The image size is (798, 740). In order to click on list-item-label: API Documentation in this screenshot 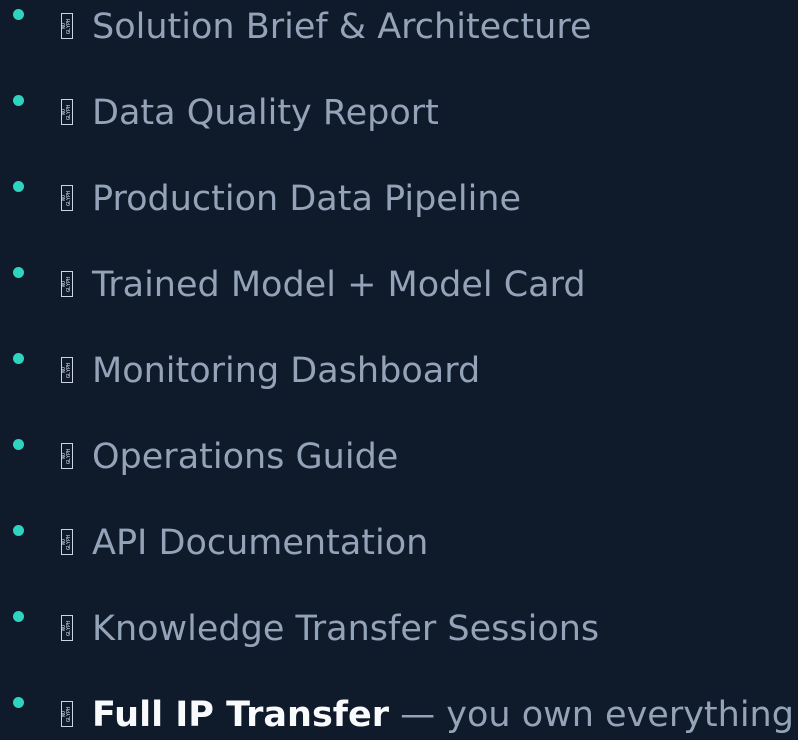, I will do `click(260, 543)`.